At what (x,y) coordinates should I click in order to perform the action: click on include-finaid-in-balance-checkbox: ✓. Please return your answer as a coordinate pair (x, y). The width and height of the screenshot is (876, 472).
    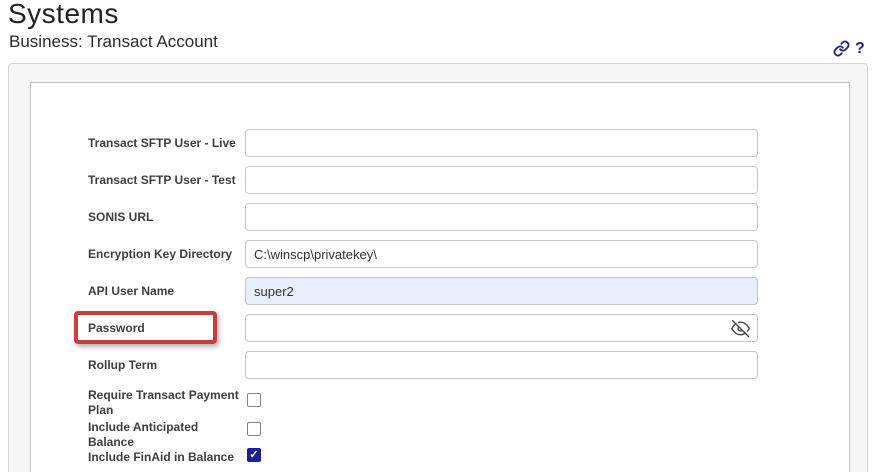
    Looking at the image, I should click on (254, 455).